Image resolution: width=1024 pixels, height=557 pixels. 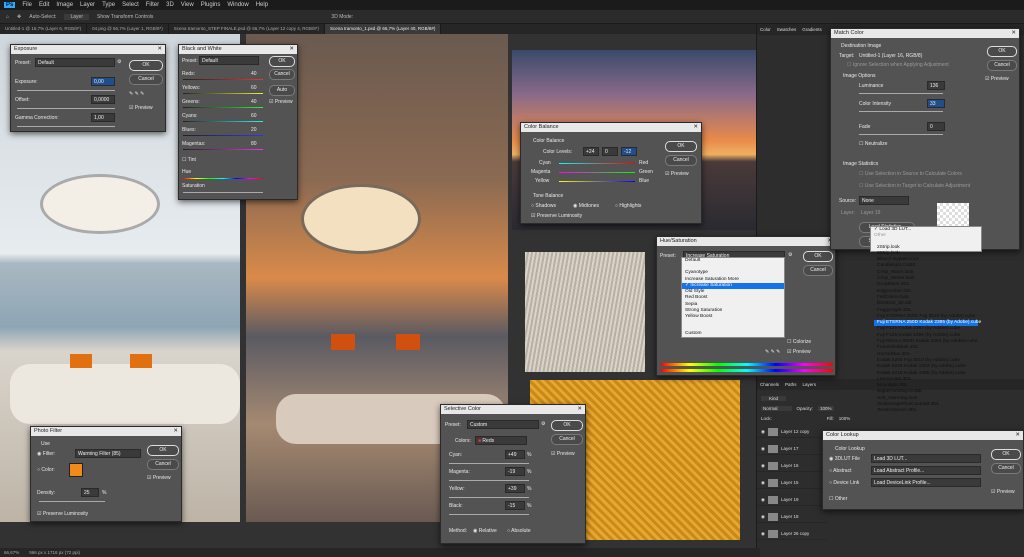 What do you see at coordinates (254, 130) in the screenshot?
I see `blues-value: 20` at bounding box center [254, 130].